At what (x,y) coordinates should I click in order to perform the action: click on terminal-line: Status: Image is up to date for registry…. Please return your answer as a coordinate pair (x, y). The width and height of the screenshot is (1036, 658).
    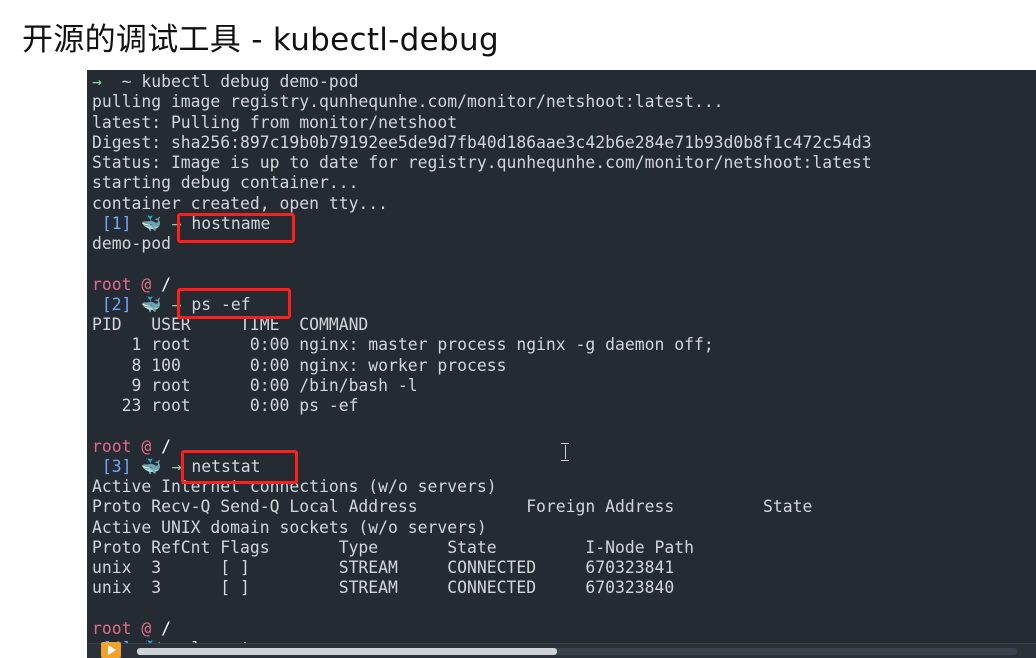
    Looking at the image, I should click on (564, 163).